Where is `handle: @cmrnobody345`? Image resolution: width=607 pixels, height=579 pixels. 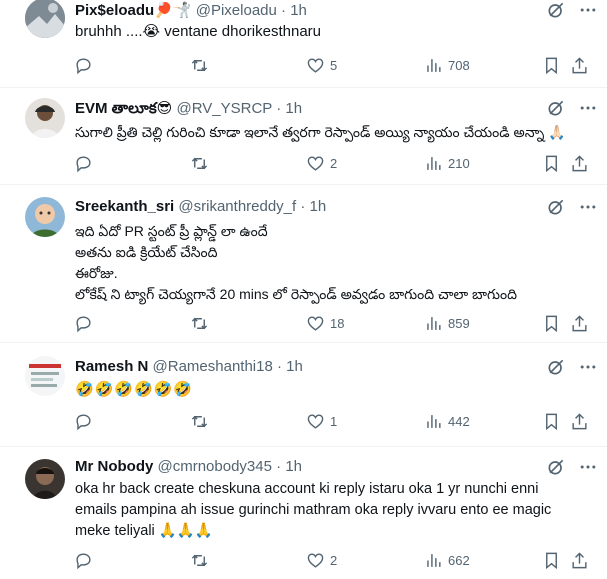 handle: @cmrnobody345 is located at coordinates (215, 466).